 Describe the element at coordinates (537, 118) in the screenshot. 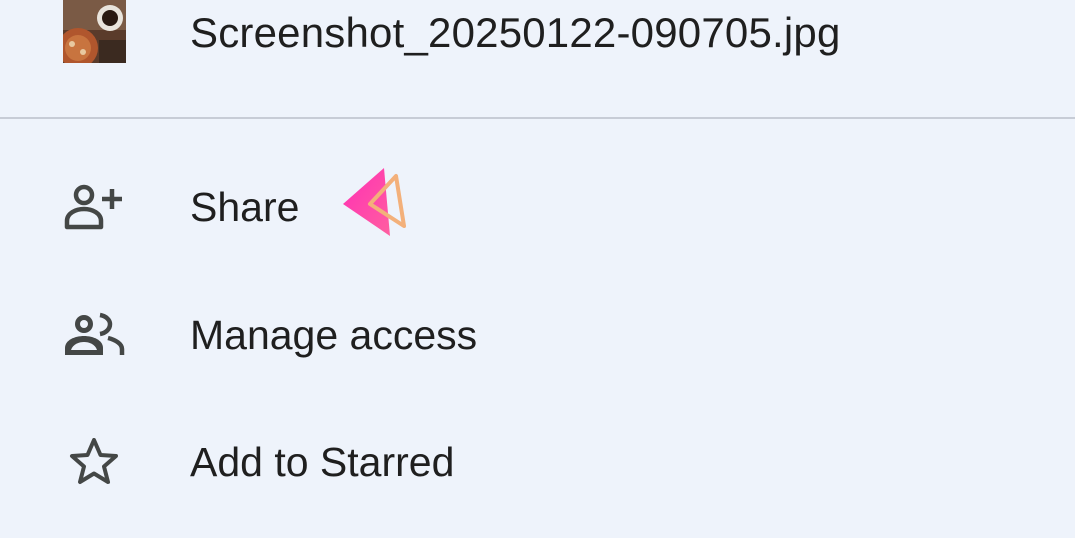

I see `divider` at that location.